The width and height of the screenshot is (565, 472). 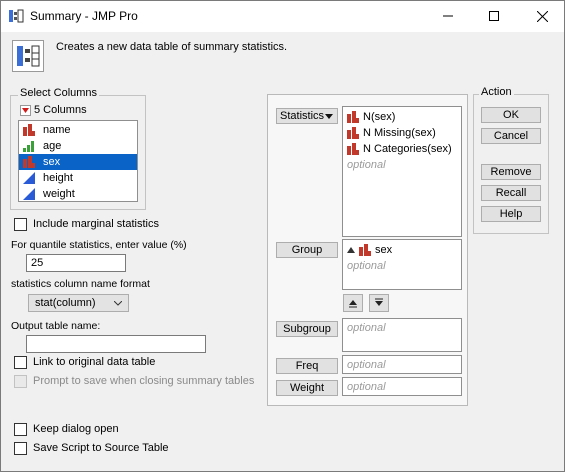 What do you see at coordinates (20, 448) in the screenshot?
I see `save-script-checkbox` at bounding box center [20, 448].